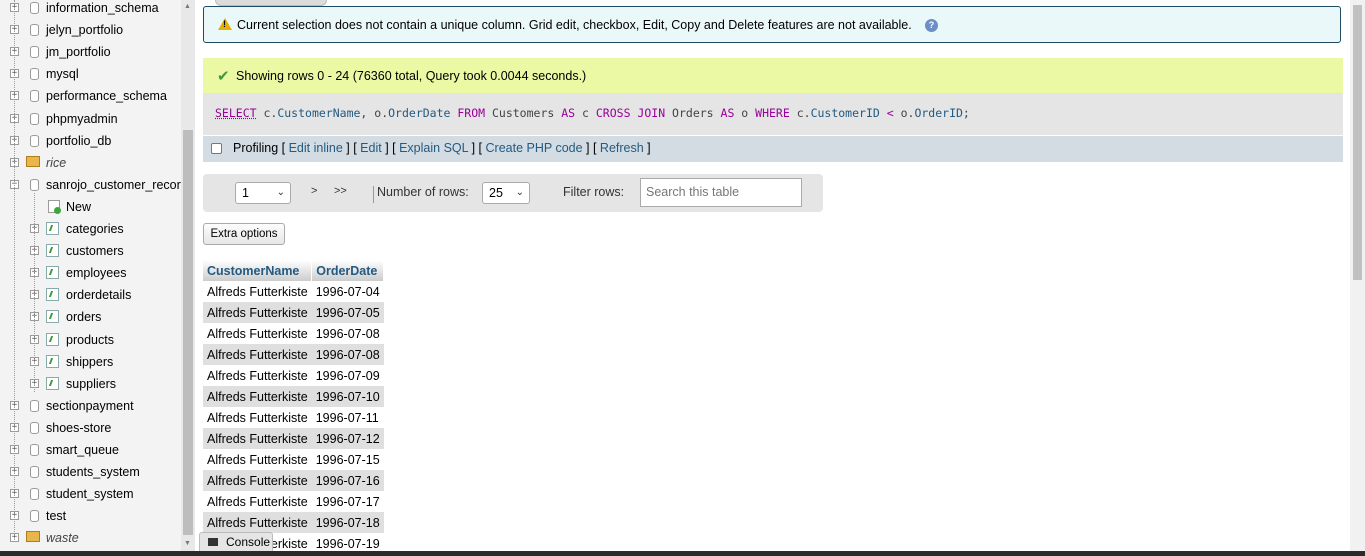 This screenshot has width=1365, height=556. Describe the element at coordinates (347, 501) in the screenshot. I see `orderdate-cell: 1996-07-17` at that location.